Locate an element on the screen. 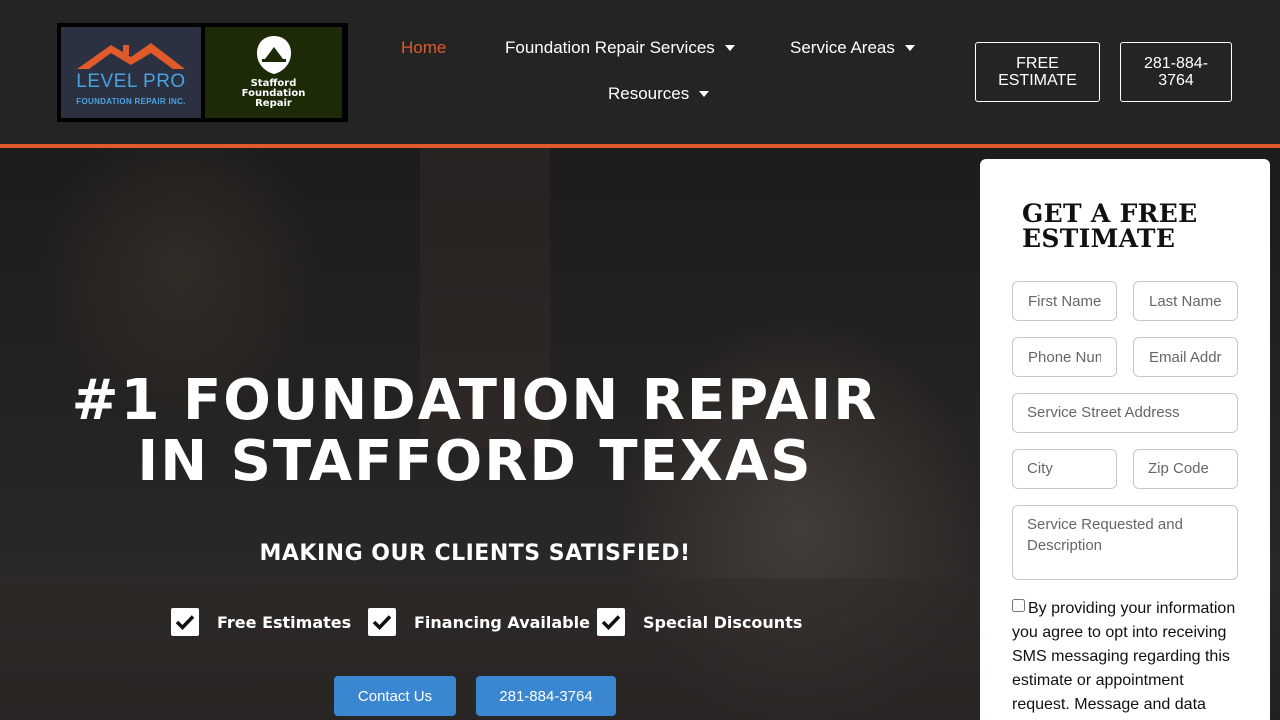  contact-us-button: Contact Us is located at coordinates (395, 696).